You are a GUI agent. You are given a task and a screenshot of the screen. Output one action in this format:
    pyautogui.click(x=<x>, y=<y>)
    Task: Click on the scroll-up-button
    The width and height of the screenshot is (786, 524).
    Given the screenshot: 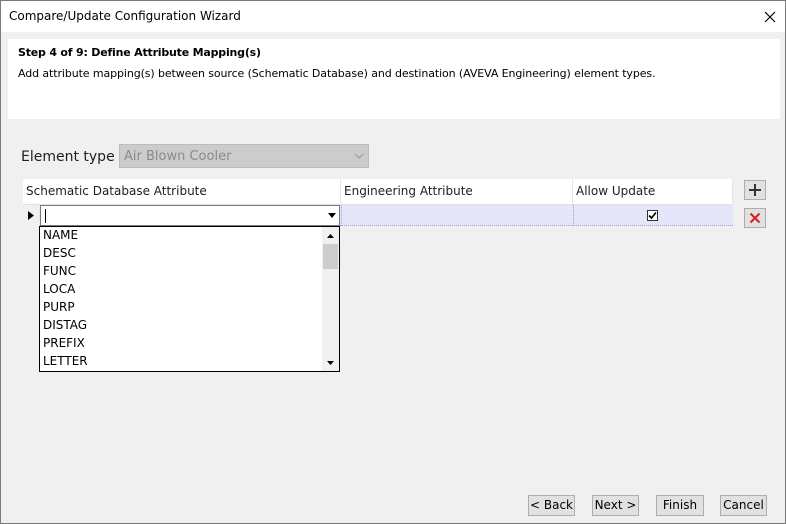 What is the action you would take?
    pyautogui.click(x=330, y=235)
    